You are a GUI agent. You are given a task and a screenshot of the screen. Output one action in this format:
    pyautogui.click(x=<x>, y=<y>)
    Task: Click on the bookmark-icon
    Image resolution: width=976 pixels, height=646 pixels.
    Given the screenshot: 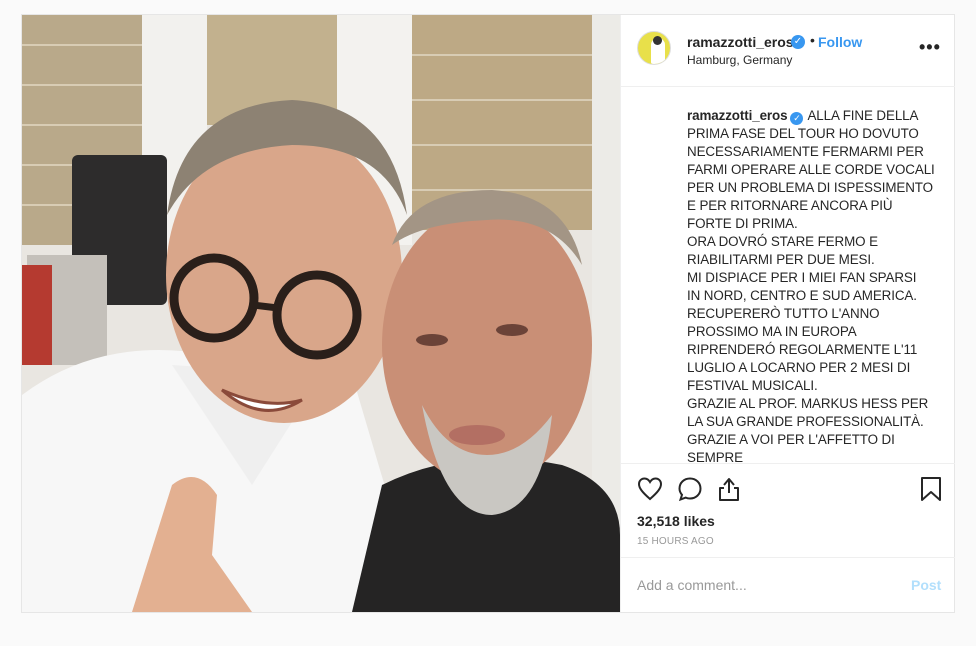 What is the action you would take?
    pyautogui.click(x=932, y=490)
    